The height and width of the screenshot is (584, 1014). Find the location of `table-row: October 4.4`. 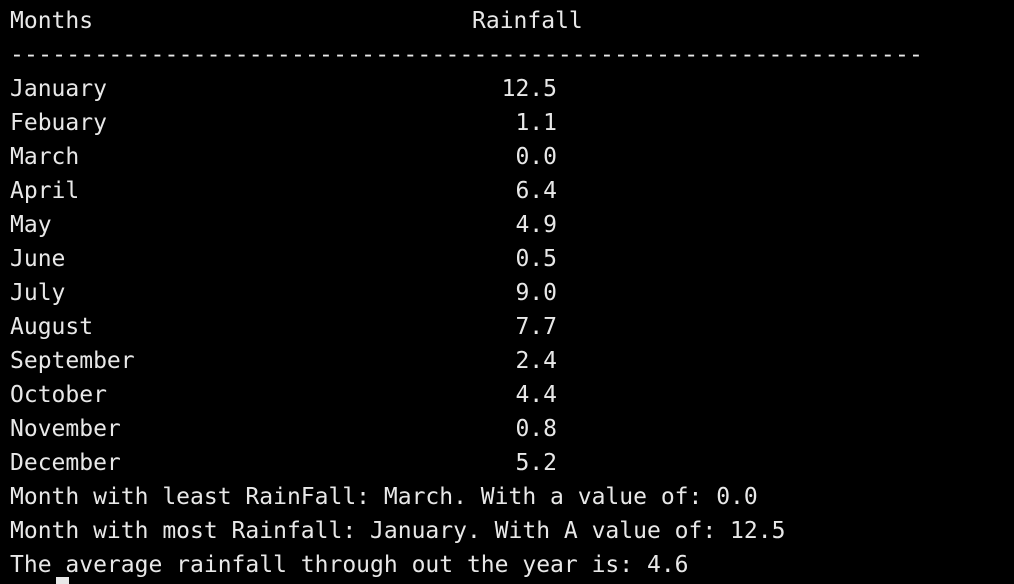

table-row: October 4.4 is located at coordinates (510, 395).